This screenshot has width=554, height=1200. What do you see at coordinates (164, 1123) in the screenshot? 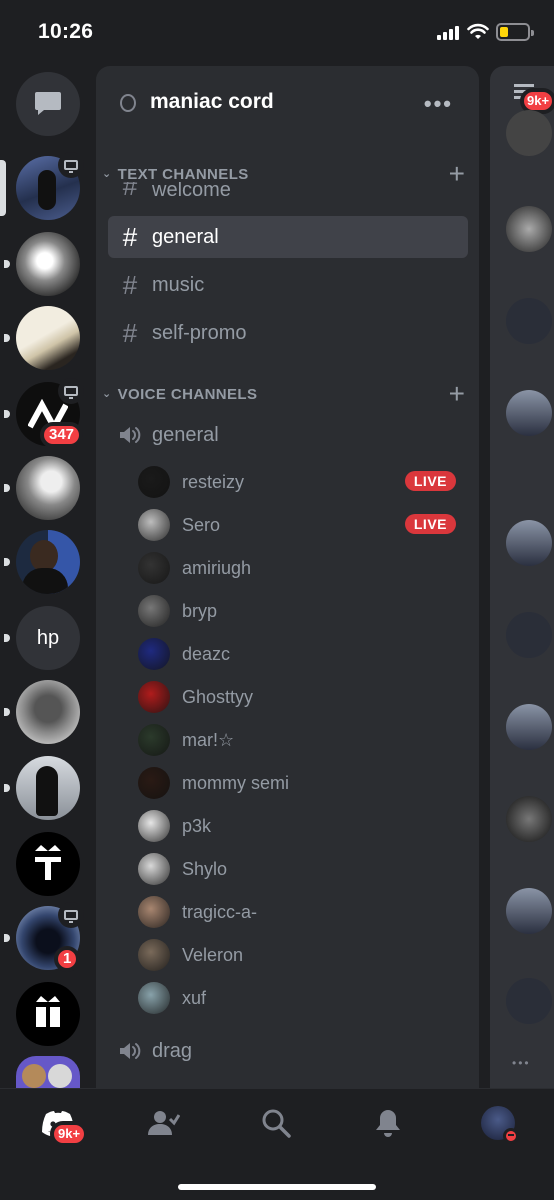
I see `tab-friends` at bounding box center [164, 1123].